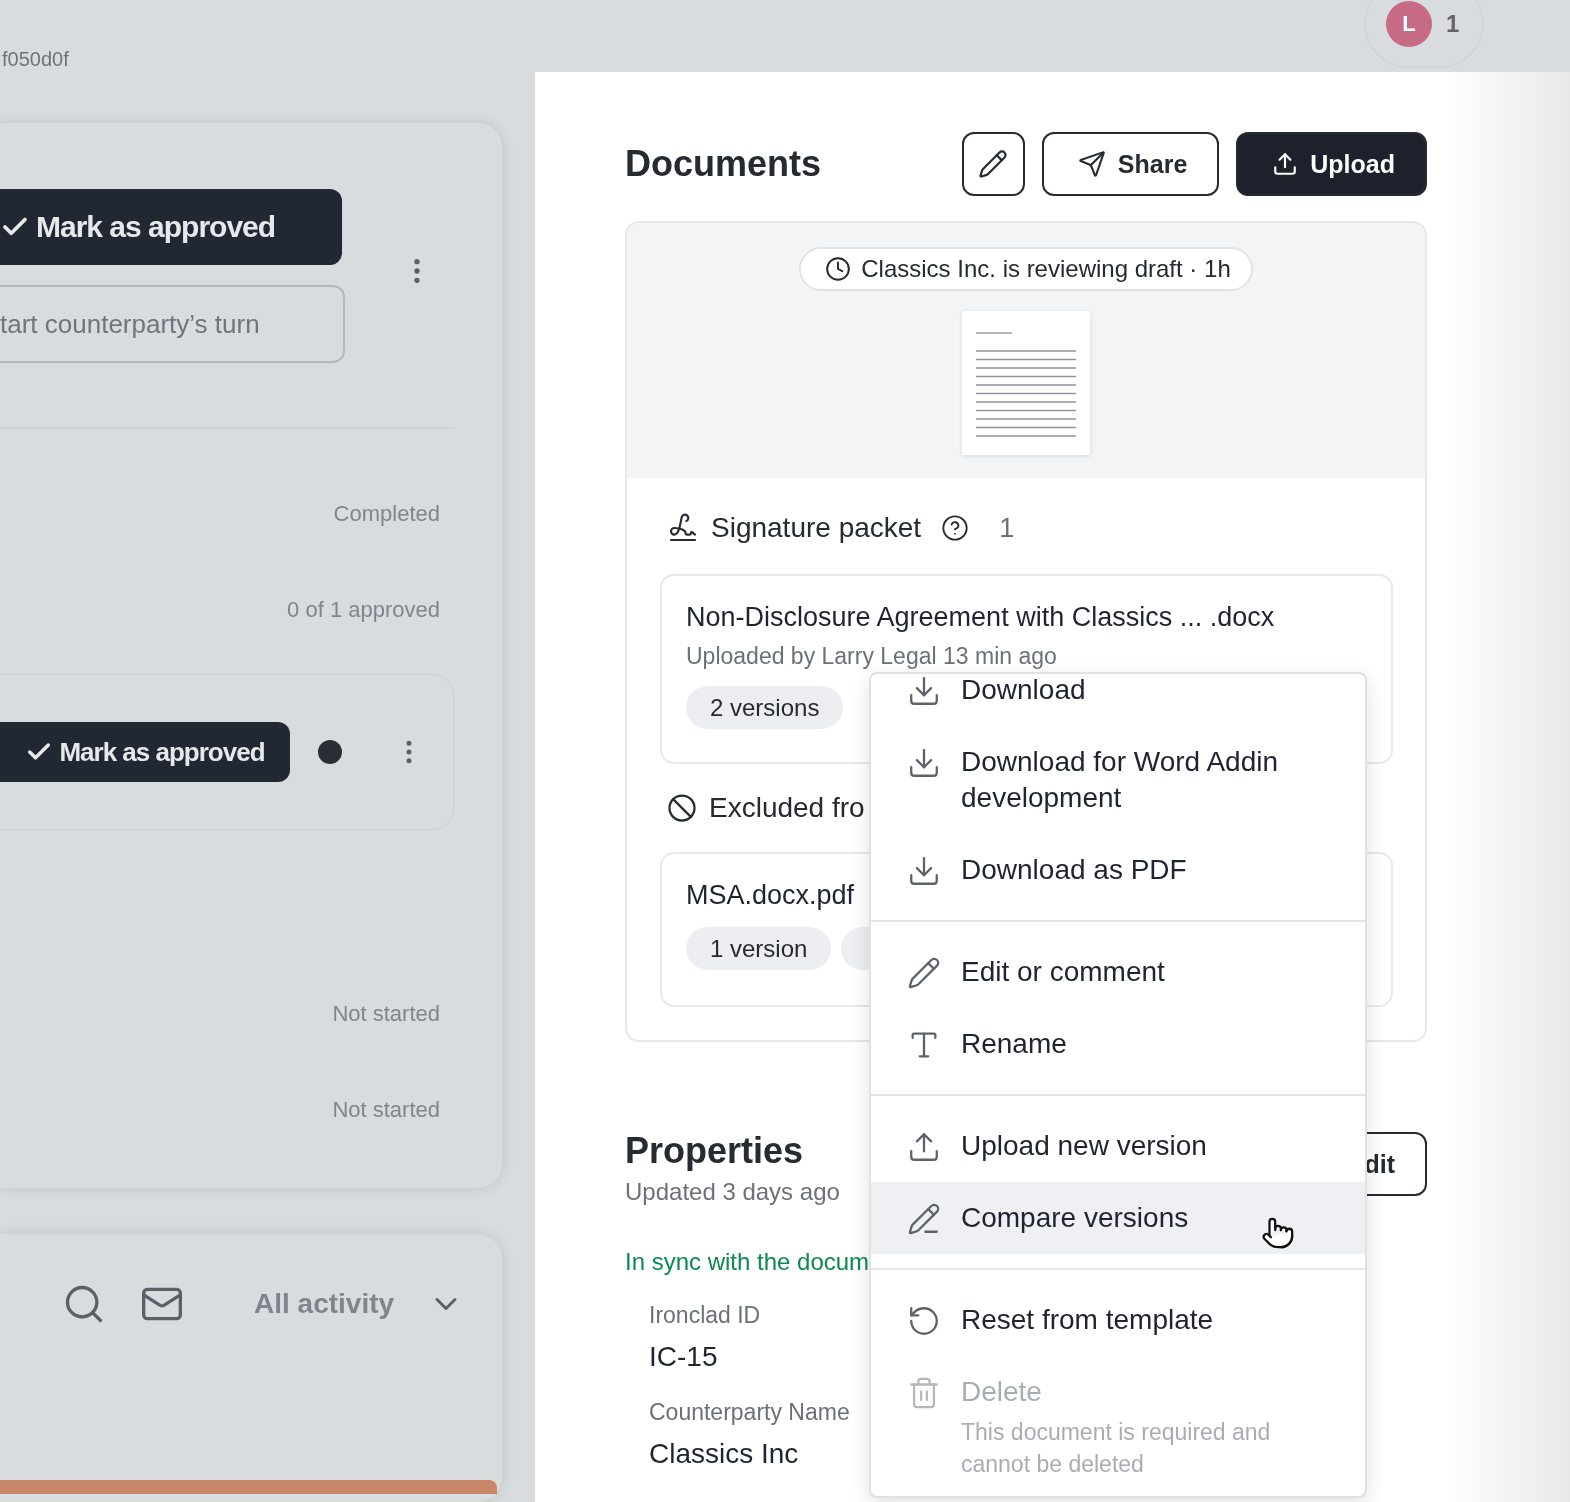 The width and height of the screenshot is (1570, 1502). Describe the element at coordinates (35, 60) in the screenshot. I see `record-id: f050d0f` at that location.